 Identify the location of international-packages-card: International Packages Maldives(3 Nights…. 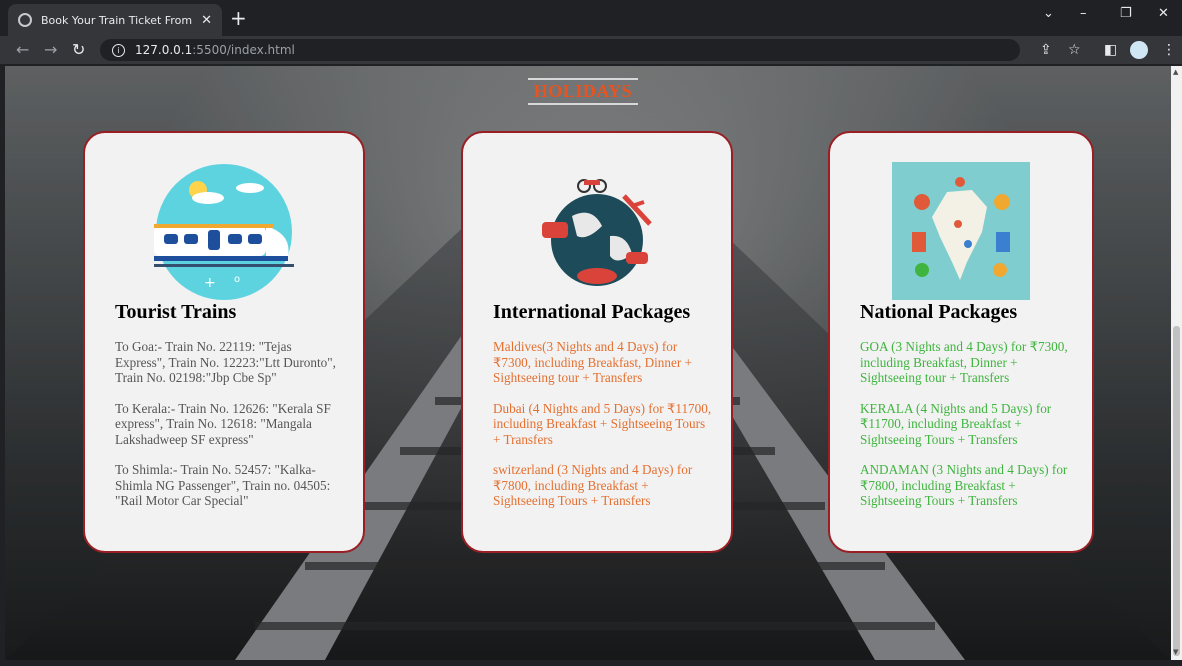
(597, 342).